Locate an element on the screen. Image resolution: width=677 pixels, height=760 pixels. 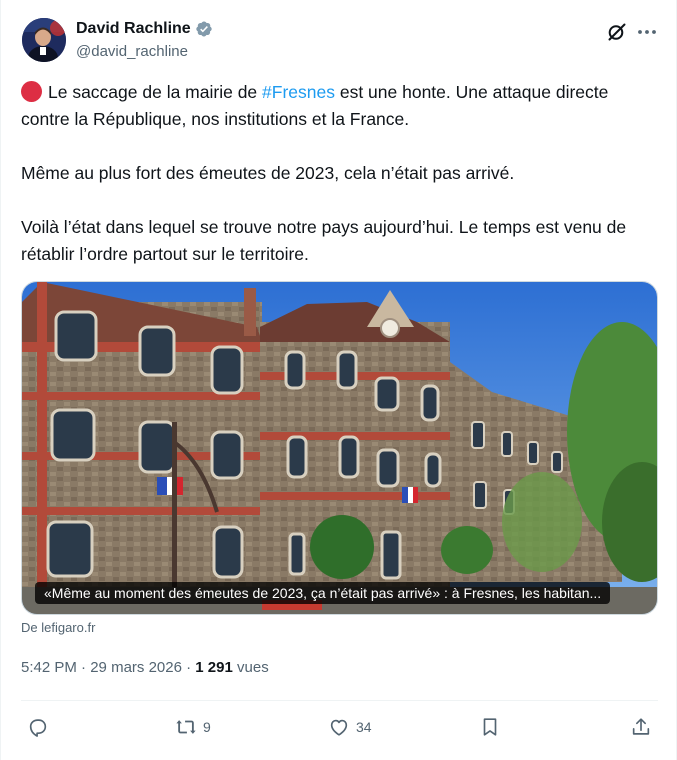
author-name: David Rachline is located at coordinates (144, 29).